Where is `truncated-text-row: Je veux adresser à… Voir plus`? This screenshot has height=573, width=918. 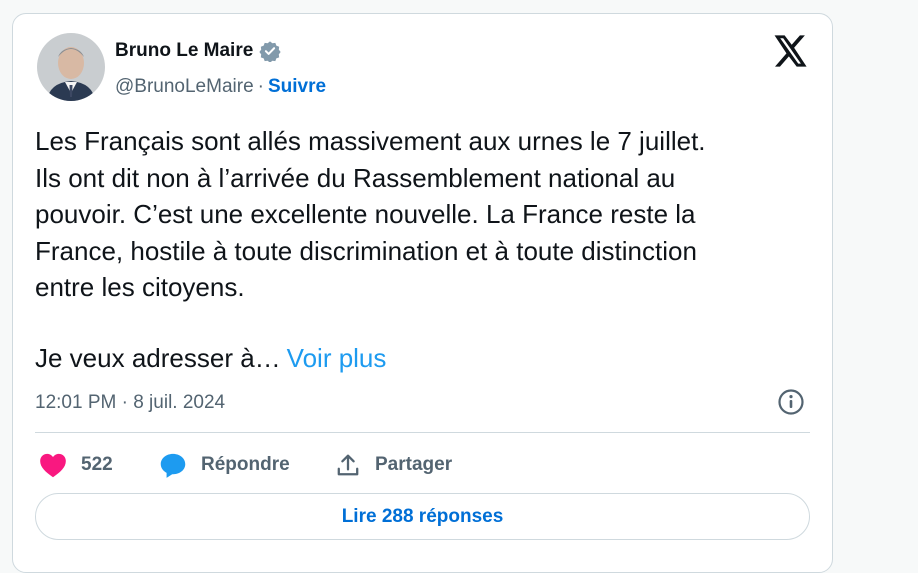
truncated-text-row: Je veux adresser à… Voir plus is located at coordinates (210, 358).